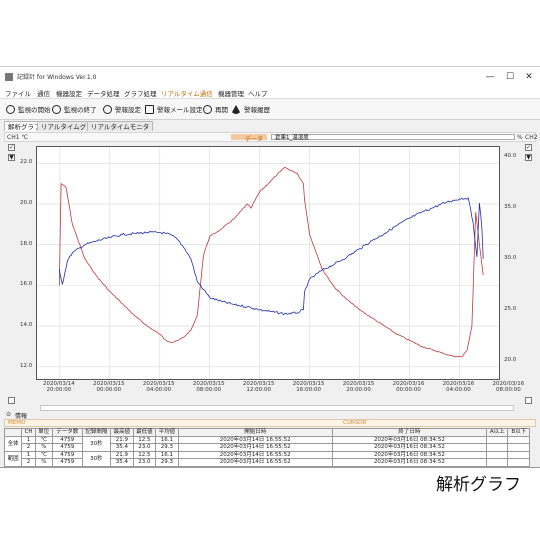 Image resolution: width=540 pixels, height=540 pixels. I want to click on x-tick-time: 08:00:00, so click(508, 390).